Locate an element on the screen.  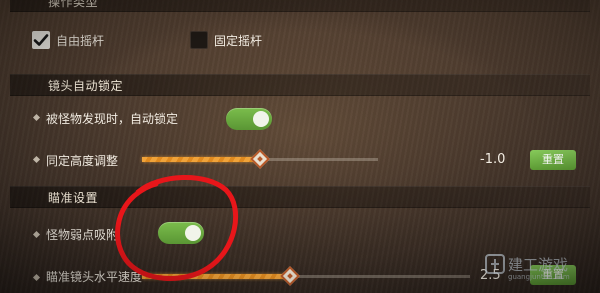
height-reset-button: 重置 is located at coordinates (553, 160).